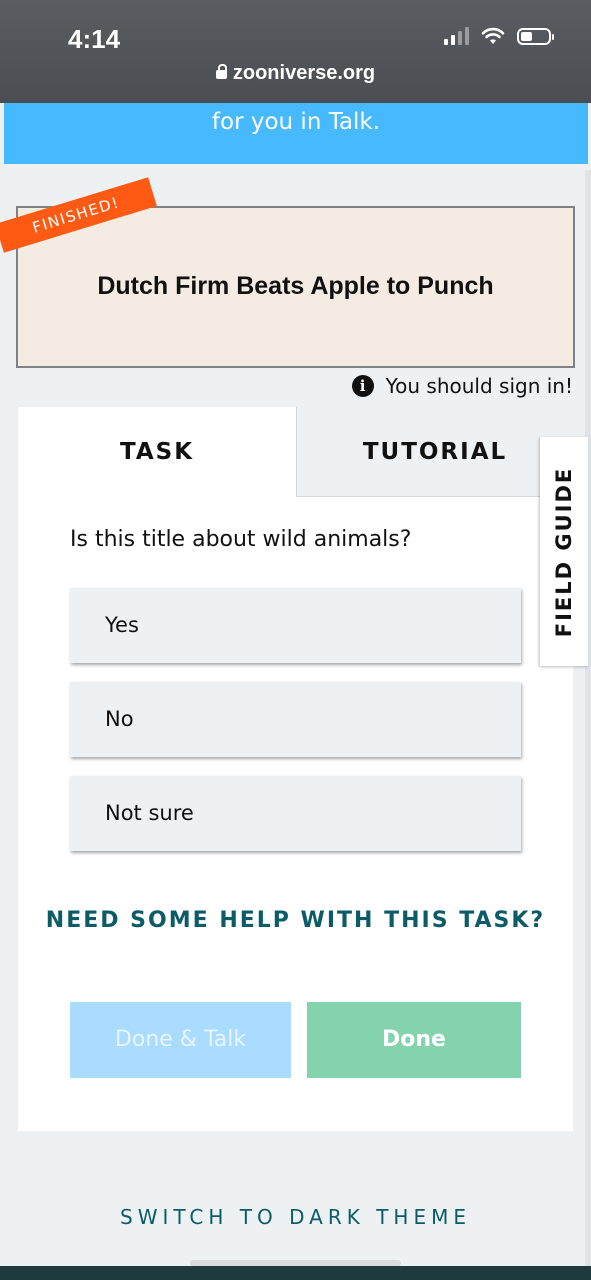 This screenshot has width=591, height=1280. Describe the element at coordinates (535, 36) in the screenshot. I see `battery-icon` at that location.